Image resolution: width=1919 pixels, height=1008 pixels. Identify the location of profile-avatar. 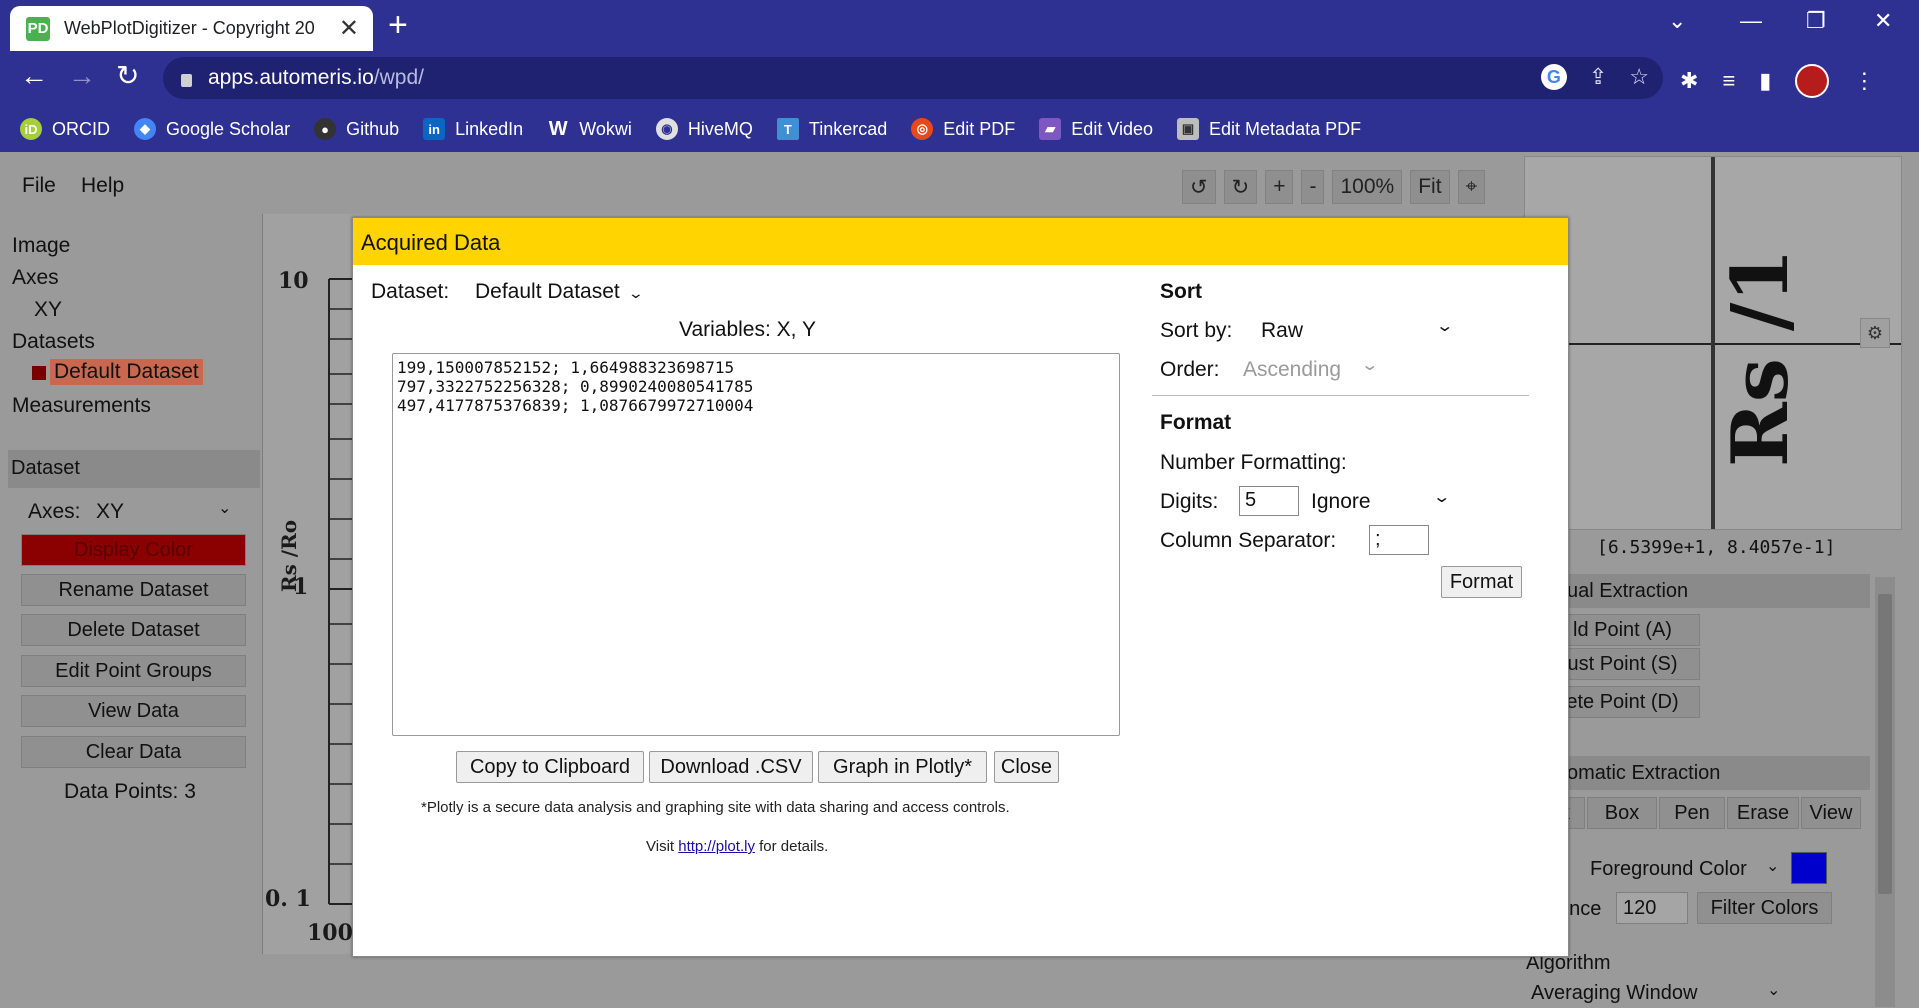
(1812, 81).